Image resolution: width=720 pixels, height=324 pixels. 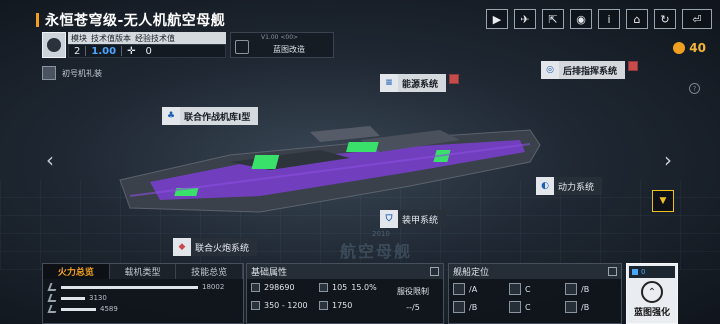 What do you see at coordinates (651, 313) in the screenshot?
I see `strengthen-label: 蓝图强化` at bounding box center [651, 313].